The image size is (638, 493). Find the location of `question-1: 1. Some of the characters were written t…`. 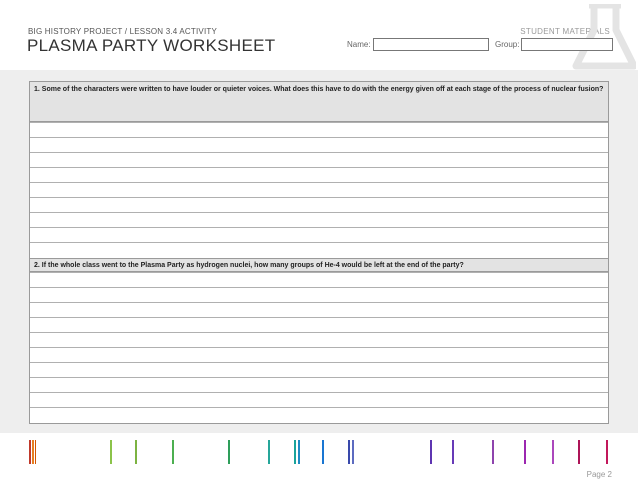

question-1: 1. Some of the characters were written t… is located at coordinates (319, 102).